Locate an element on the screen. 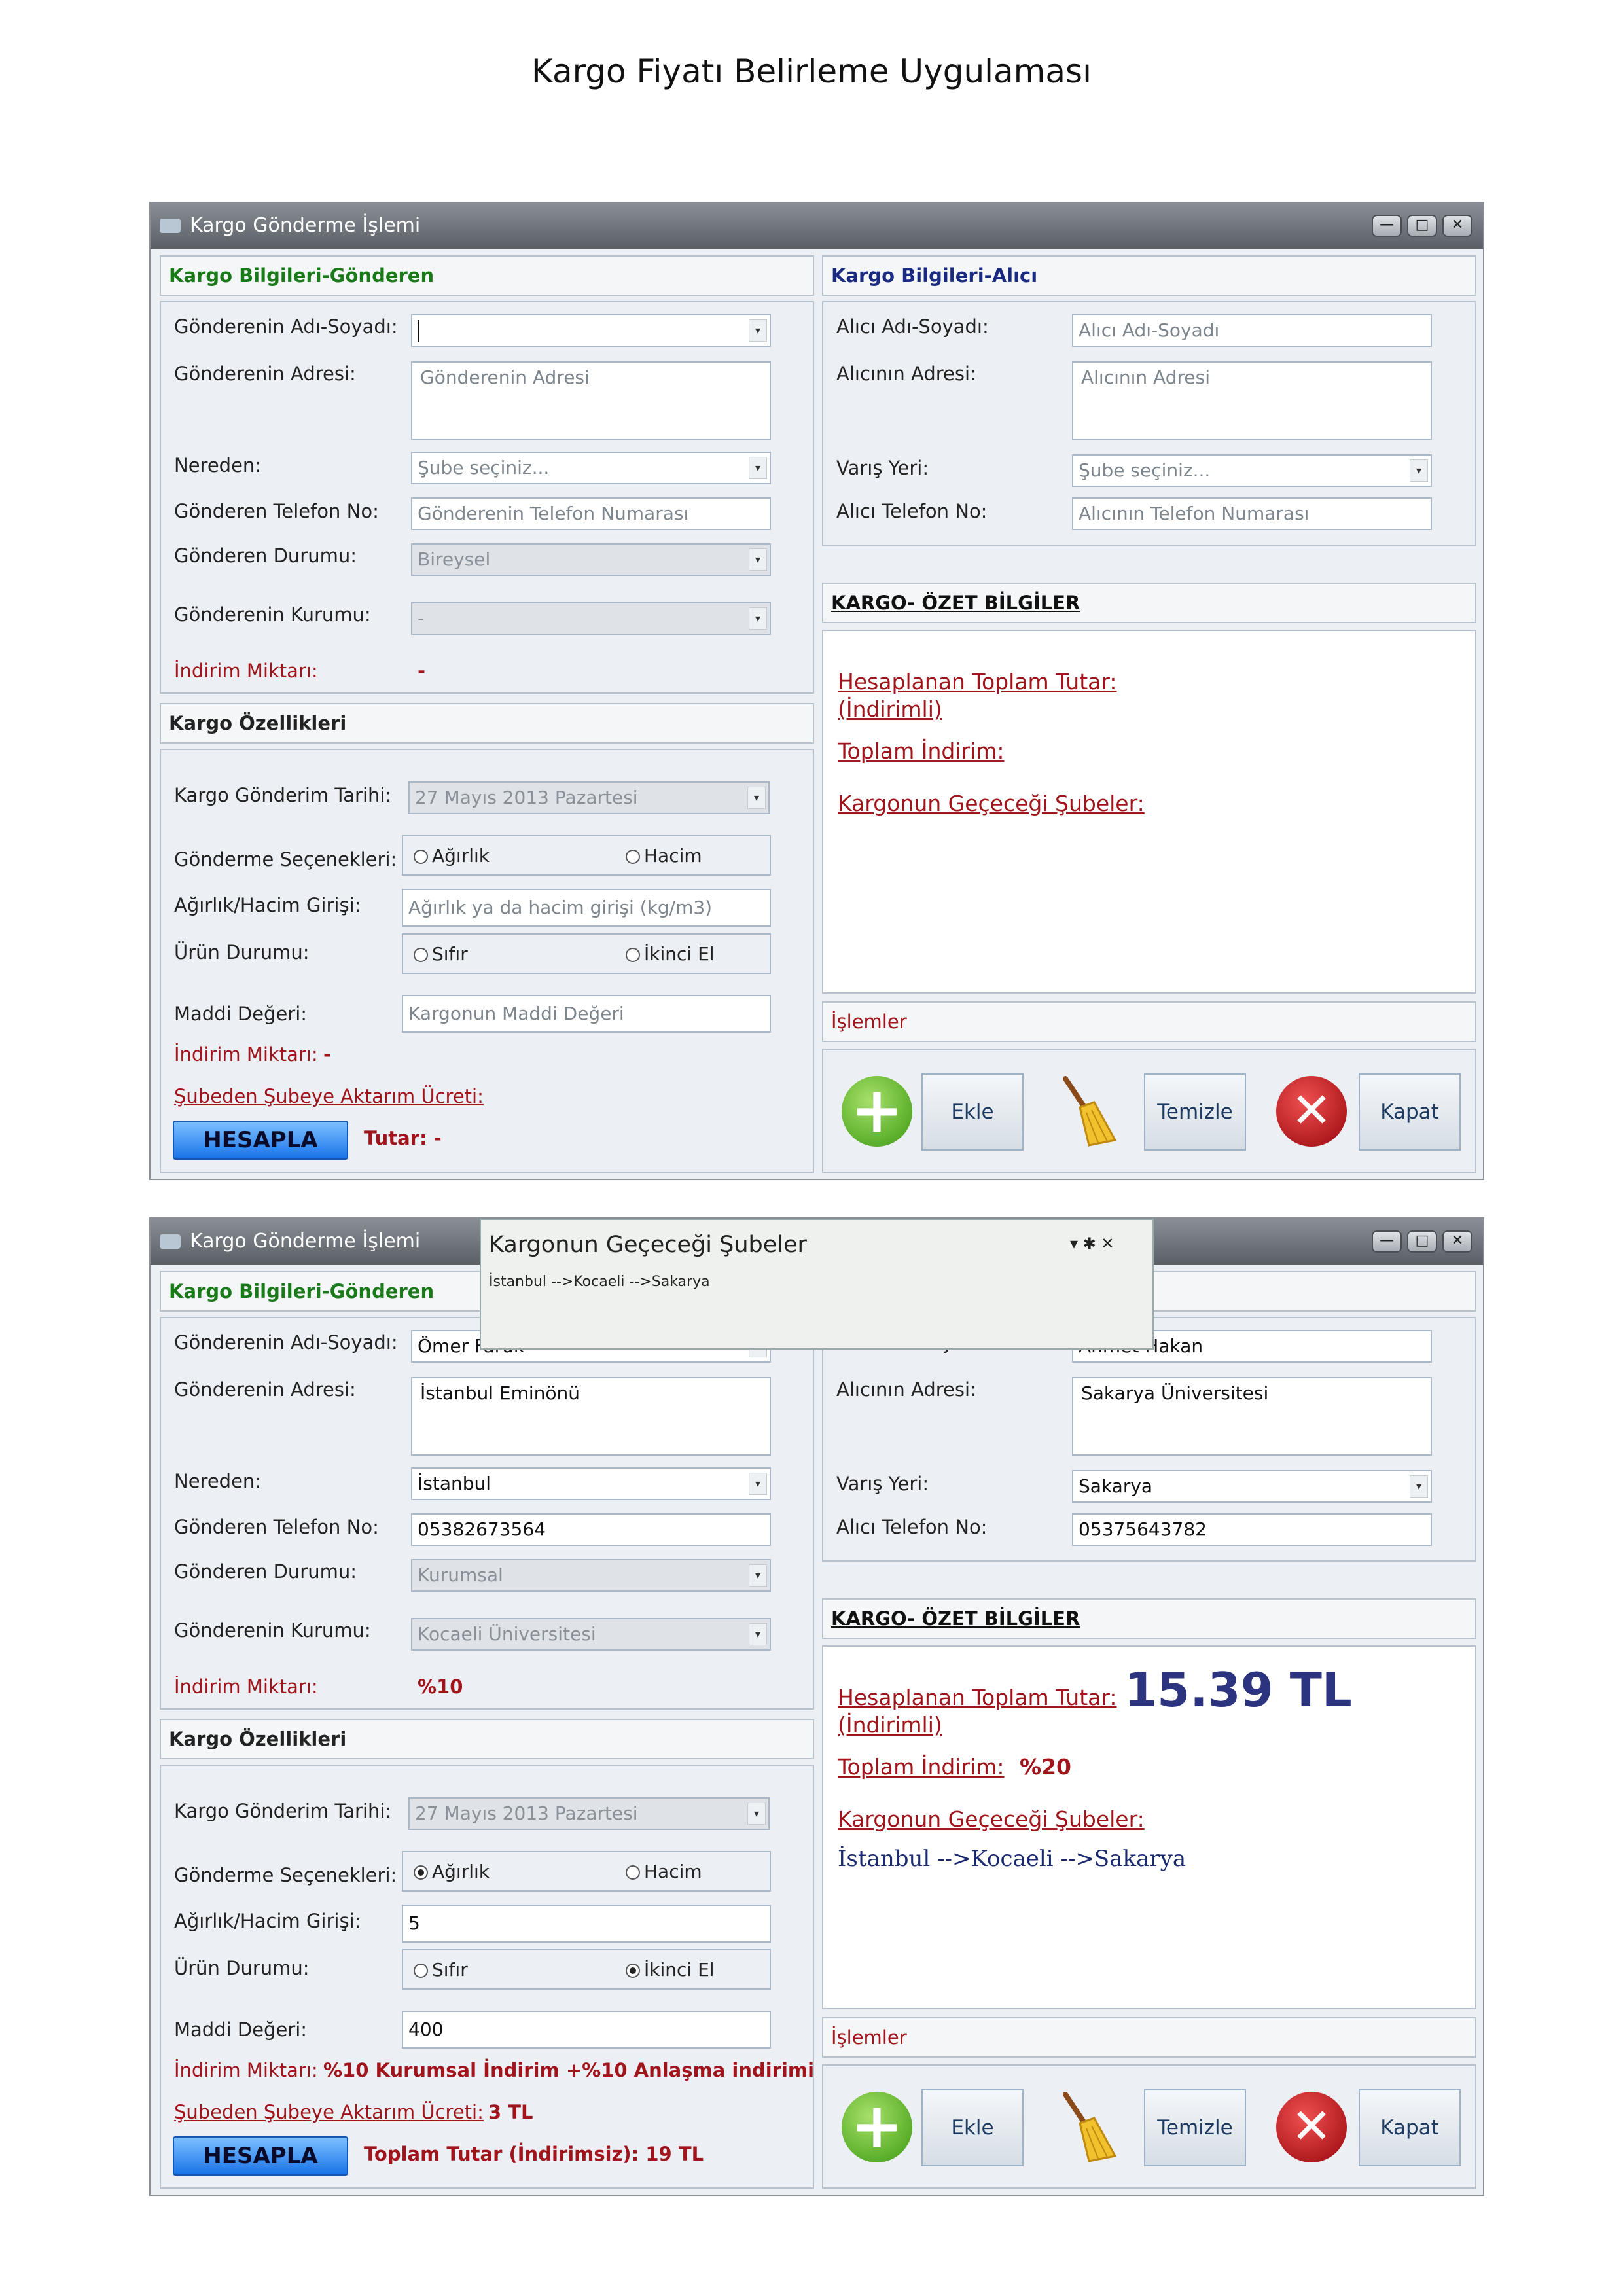 The image size is (1623, 2296). total-calc-label: Hesaplanan Toplam Tutar: is located at coordinates (977, 1697).